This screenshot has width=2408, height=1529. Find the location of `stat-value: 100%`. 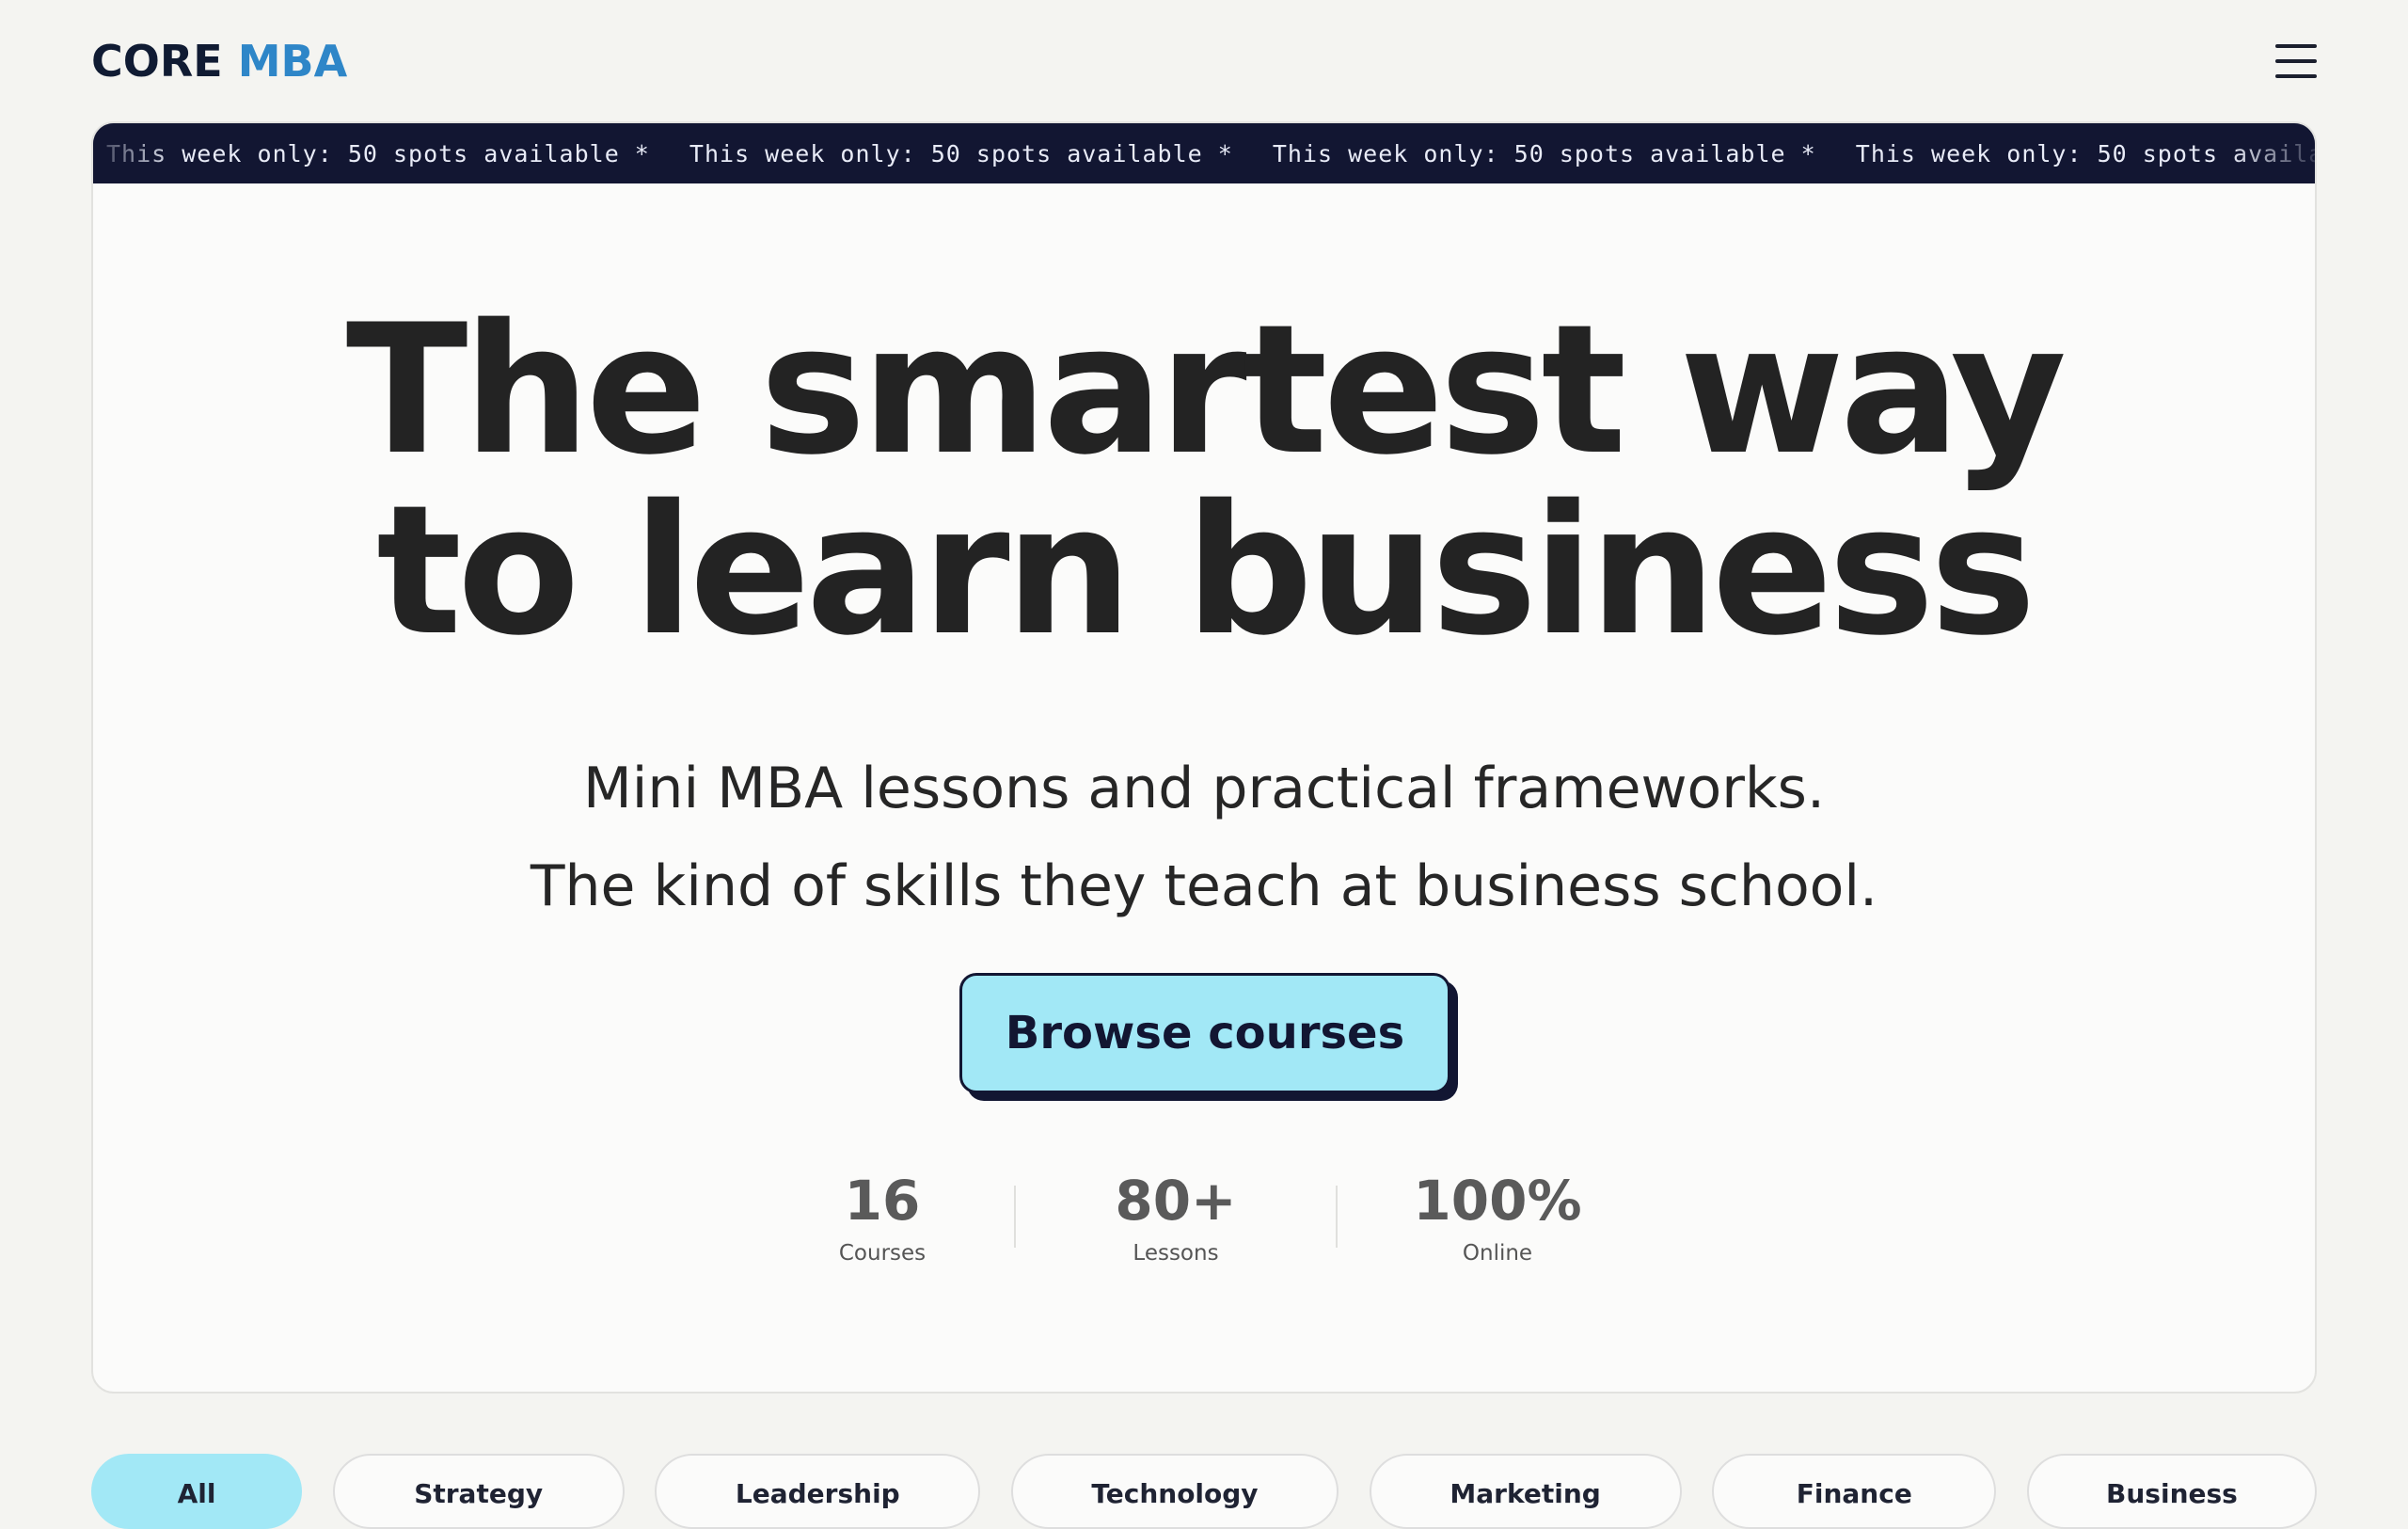

stat-value: 100% is located at coordinates (1498, 1201).